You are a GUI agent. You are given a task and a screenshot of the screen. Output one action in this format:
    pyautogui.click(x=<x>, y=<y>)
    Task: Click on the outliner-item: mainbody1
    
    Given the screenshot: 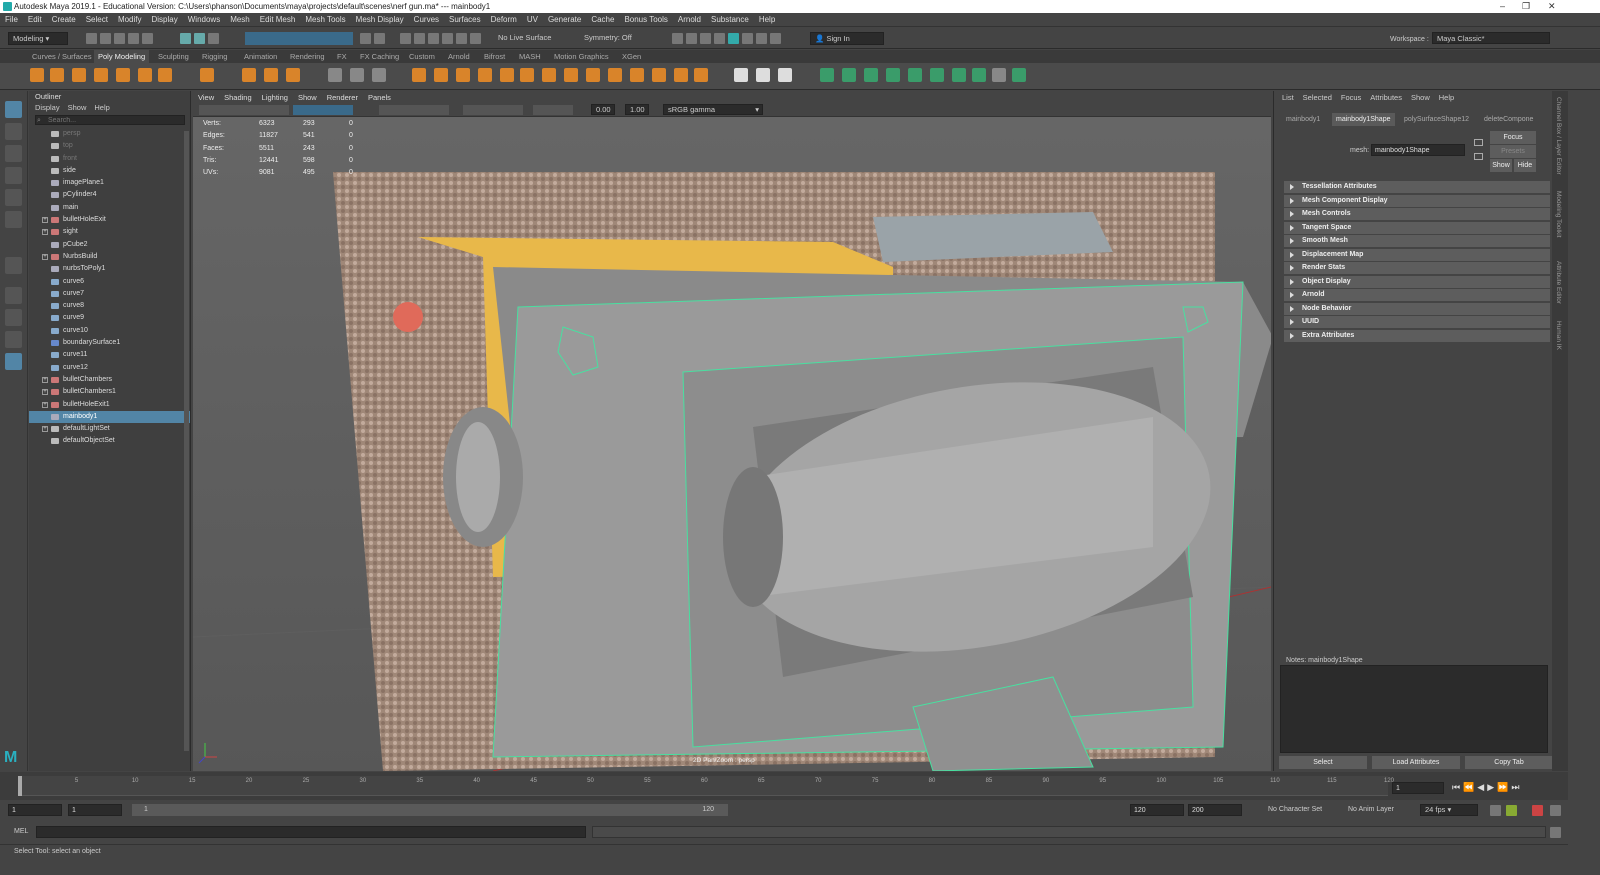 What is the action you would take?
    pyautogui.click(x=109, y=417)
    